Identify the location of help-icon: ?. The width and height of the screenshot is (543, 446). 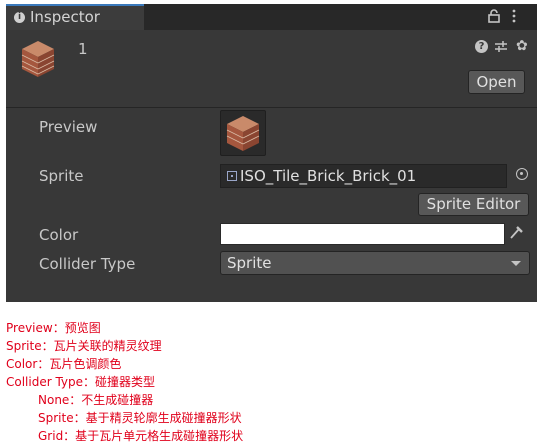
(481, 46).